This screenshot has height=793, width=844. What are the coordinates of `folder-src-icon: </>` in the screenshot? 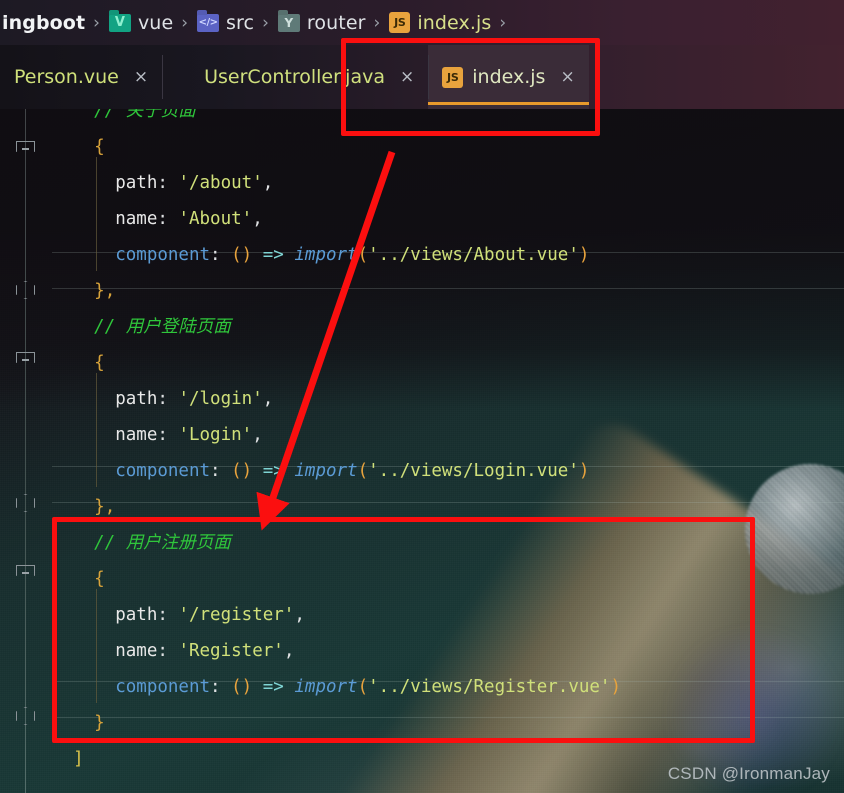 It's located at (208, 22).